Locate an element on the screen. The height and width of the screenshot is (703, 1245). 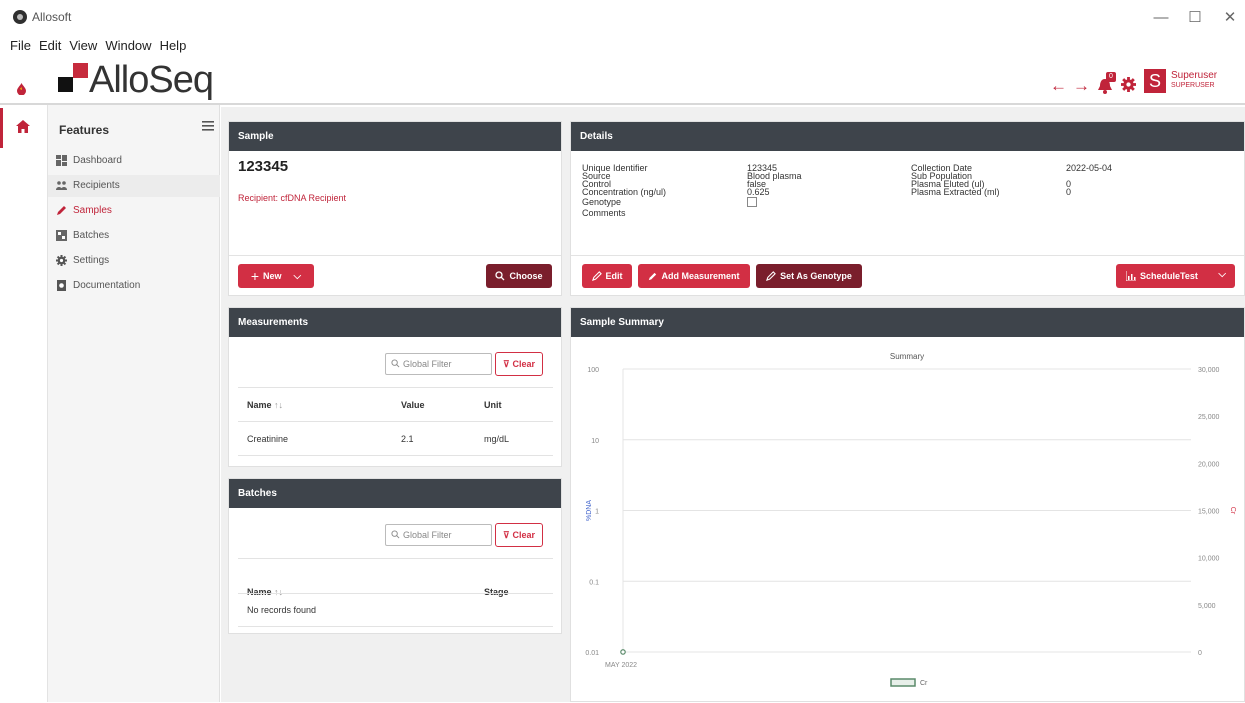
notification-bell-icon: 0 is located at coordinates (1107, 83).